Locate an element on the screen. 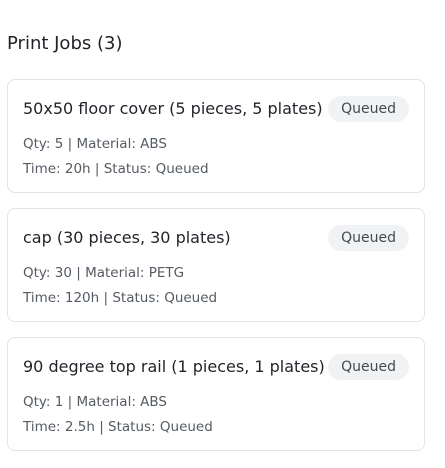 The height and width of the screenshot is (468, 445). job-time-status: Time: 2.5h | Status: Queued is located at coordinates (118, 427).